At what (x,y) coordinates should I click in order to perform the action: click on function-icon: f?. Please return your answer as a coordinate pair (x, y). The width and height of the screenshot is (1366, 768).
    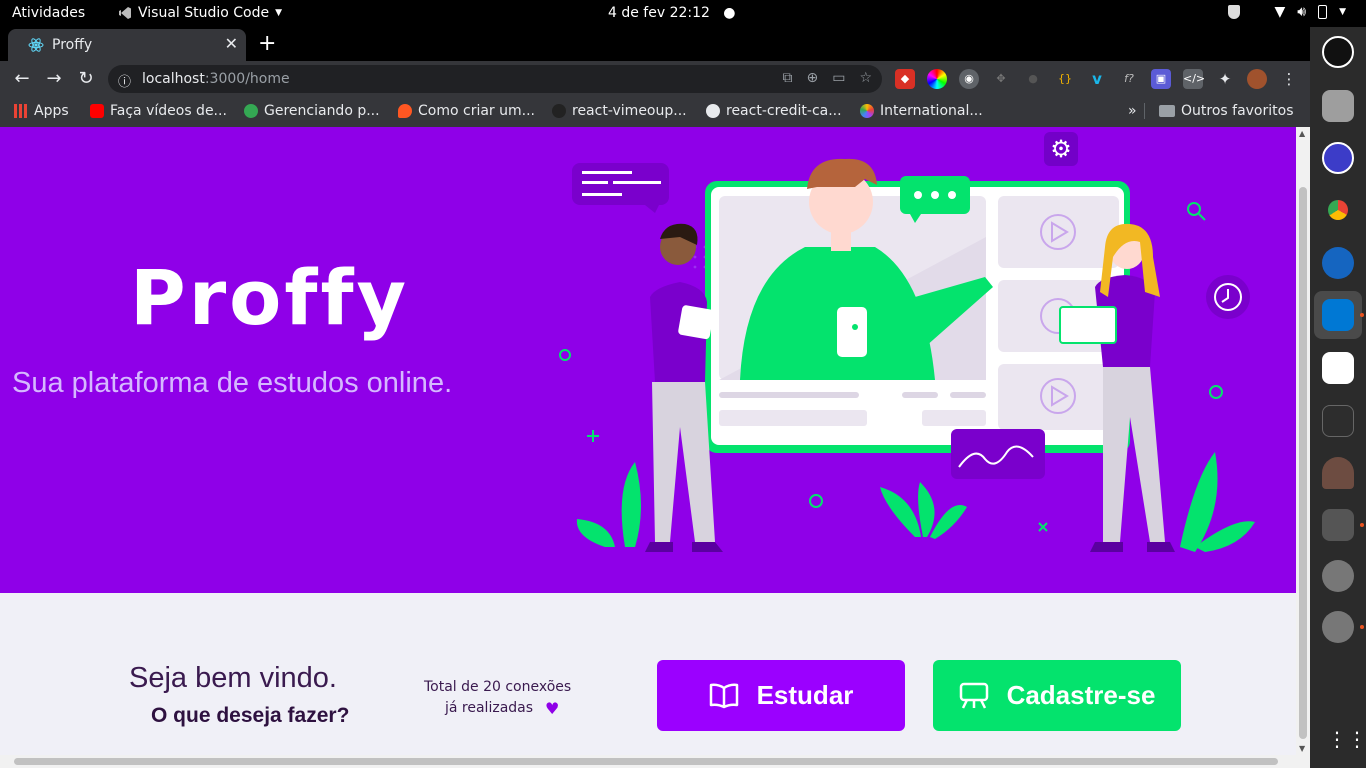
    Looking at the image, I should click on (1129, 79).